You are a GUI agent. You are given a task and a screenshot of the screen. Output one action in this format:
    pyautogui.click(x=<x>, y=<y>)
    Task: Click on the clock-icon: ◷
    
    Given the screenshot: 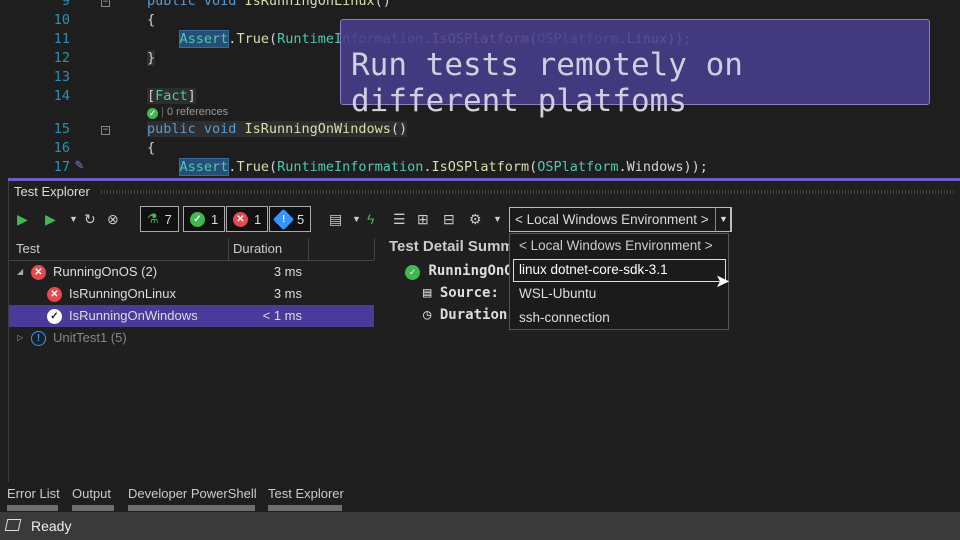 What is the action you would take?
    pyautogui.click(x=427, y=315)
    